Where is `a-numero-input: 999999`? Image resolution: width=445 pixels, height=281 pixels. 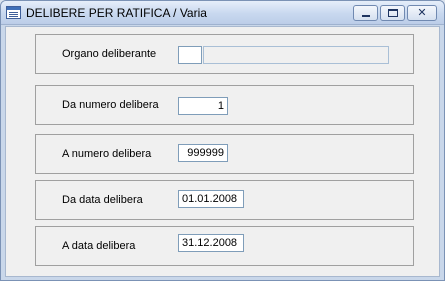 a-numero-input: 999999 is located at coordinates (203, 153).